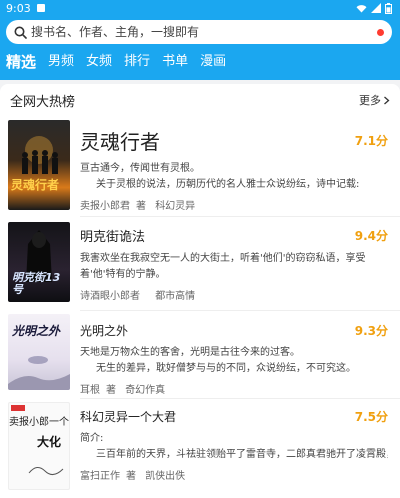 This screenshot has width=400, height=498. I want to click on book-cover: 光明之外, so click(39, 352).